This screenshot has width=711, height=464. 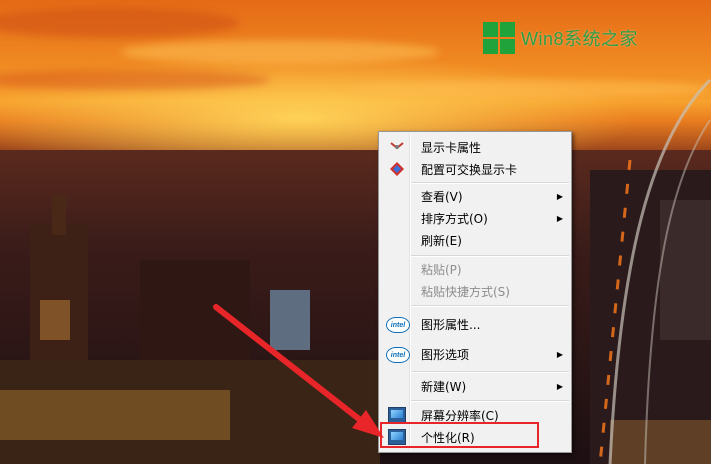 I want to click on red-arrow-annotation, so click(x=298, y=371).